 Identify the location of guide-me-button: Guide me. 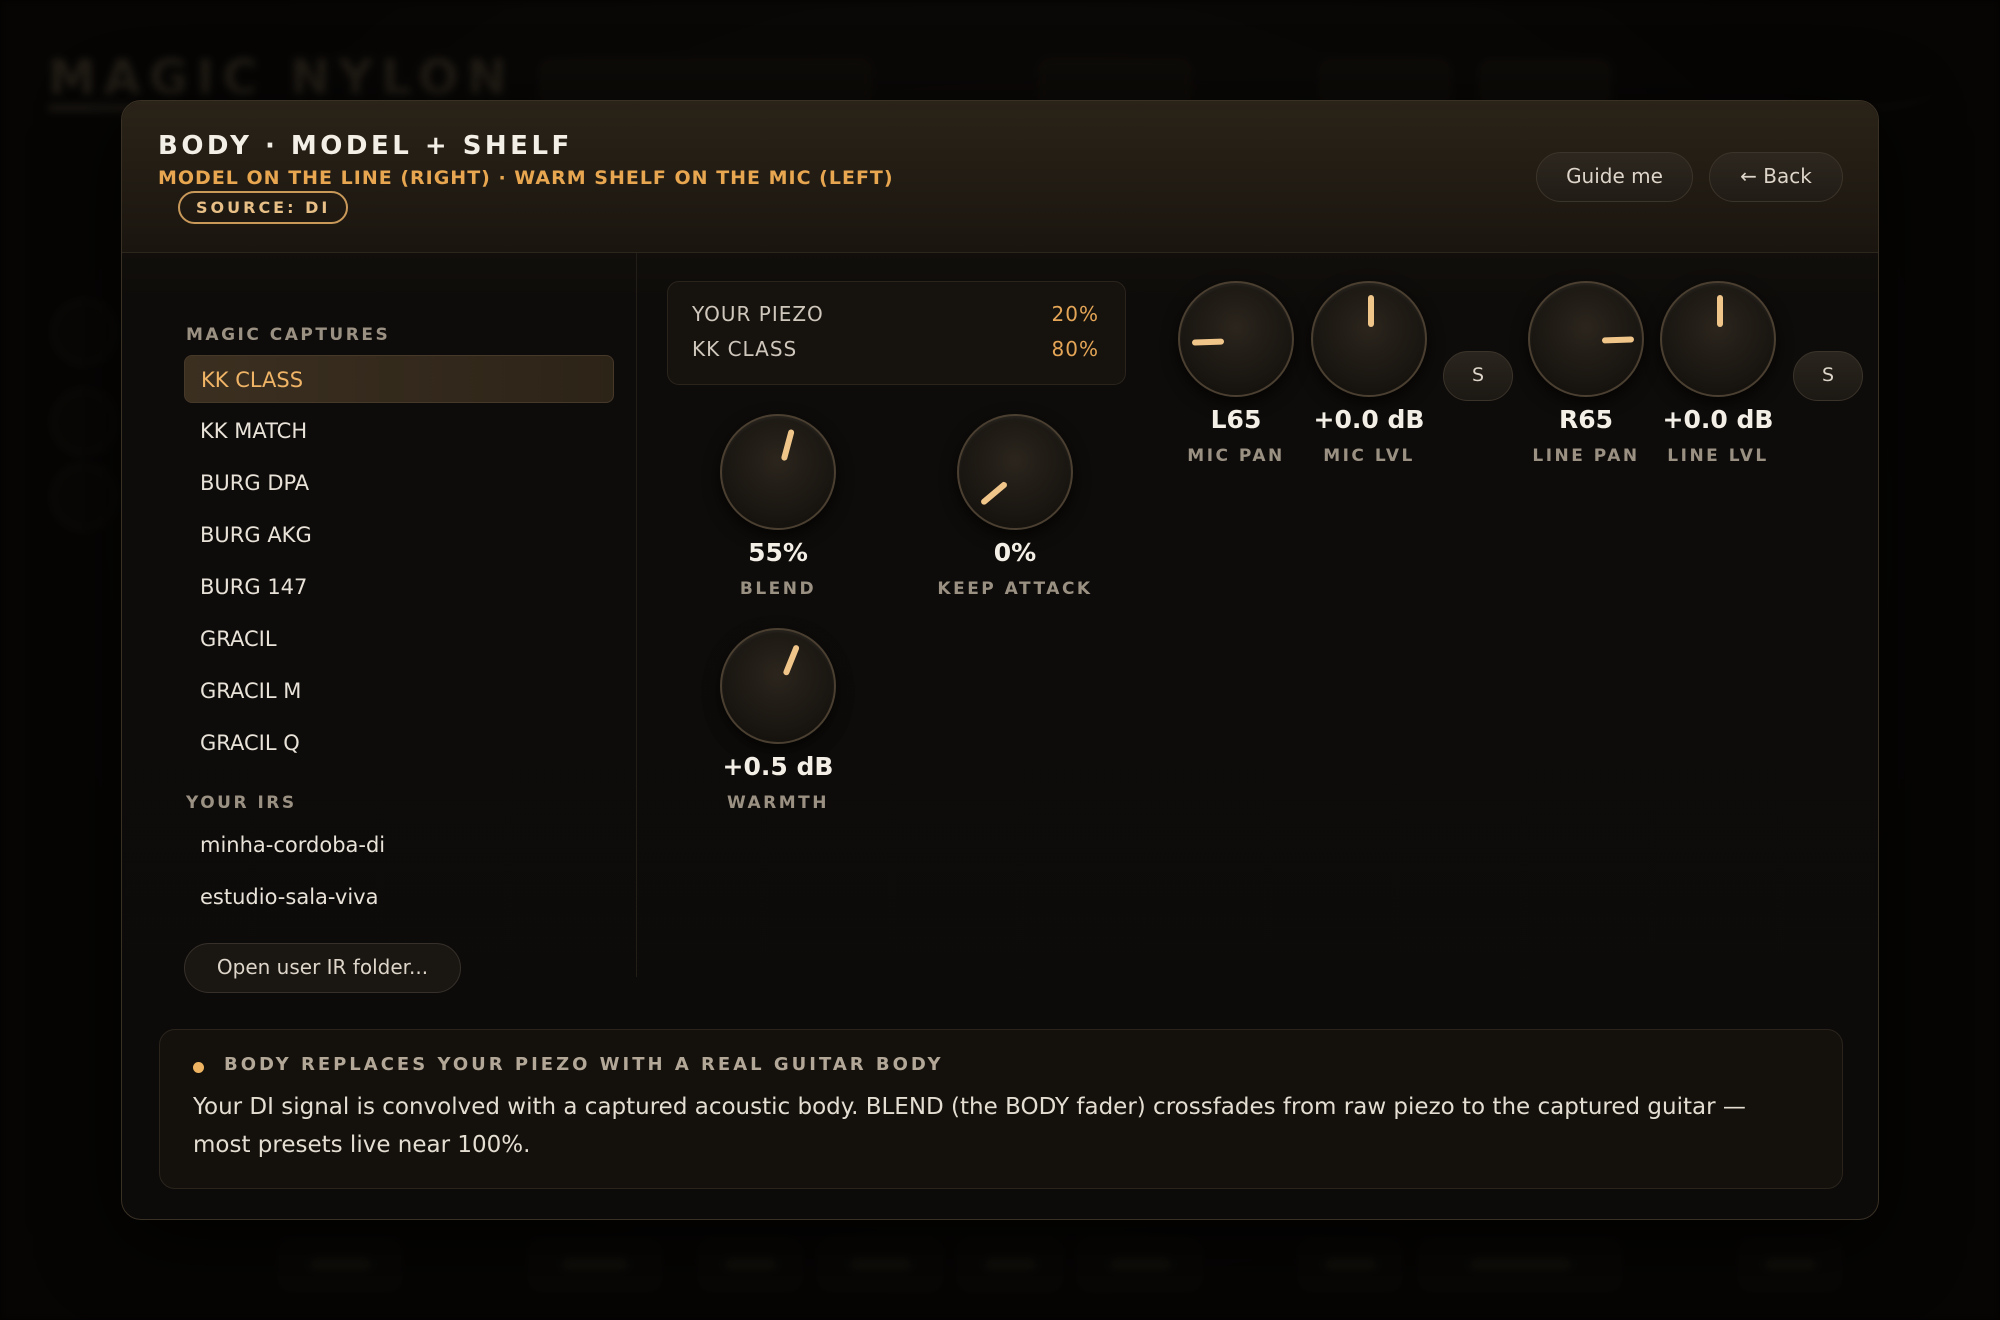
(1614, 177).